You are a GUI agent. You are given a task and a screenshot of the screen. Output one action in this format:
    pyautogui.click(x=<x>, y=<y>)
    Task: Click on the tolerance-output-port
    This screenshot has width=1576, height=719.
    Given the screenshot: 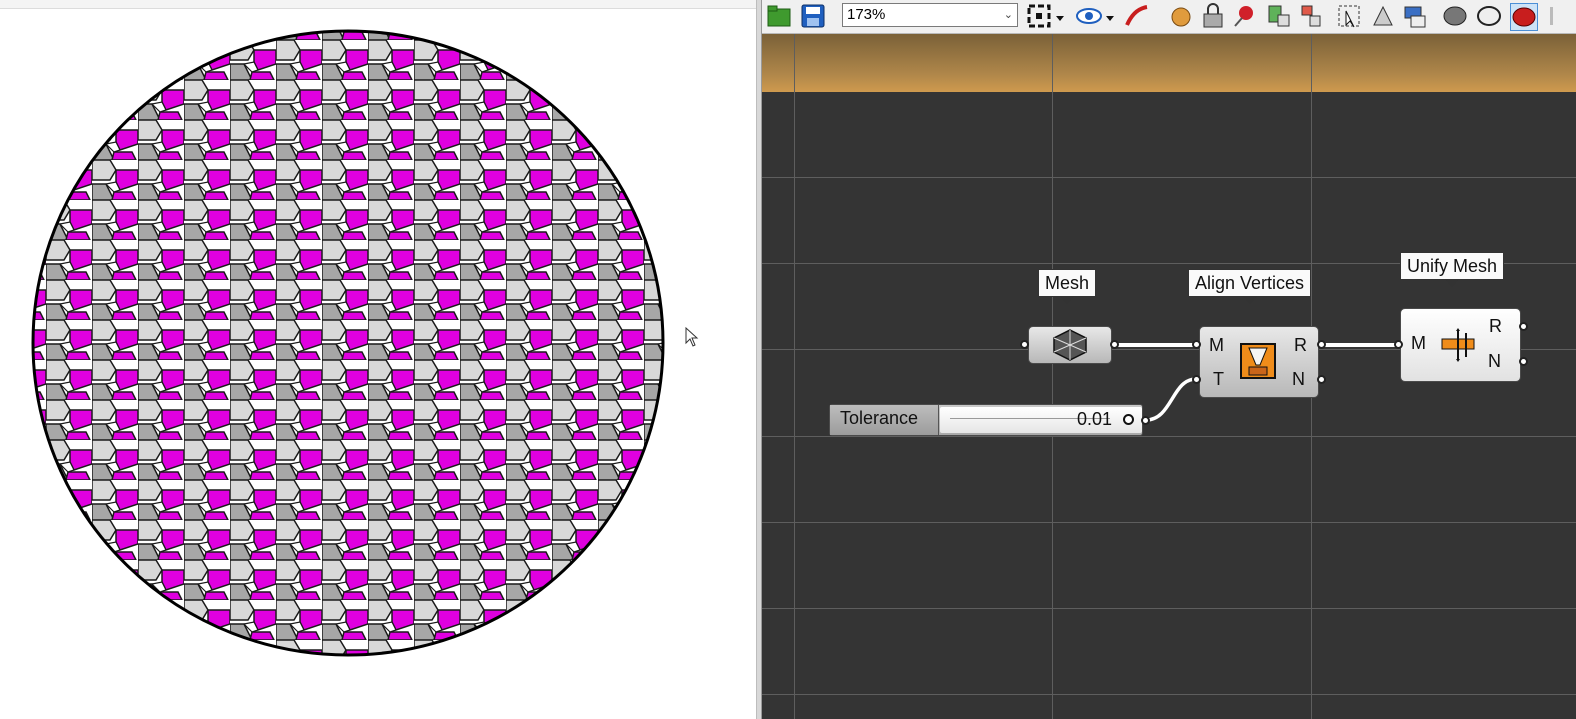 What is the action you would take?
    pyautogui.click(x=1145, y=420)
    